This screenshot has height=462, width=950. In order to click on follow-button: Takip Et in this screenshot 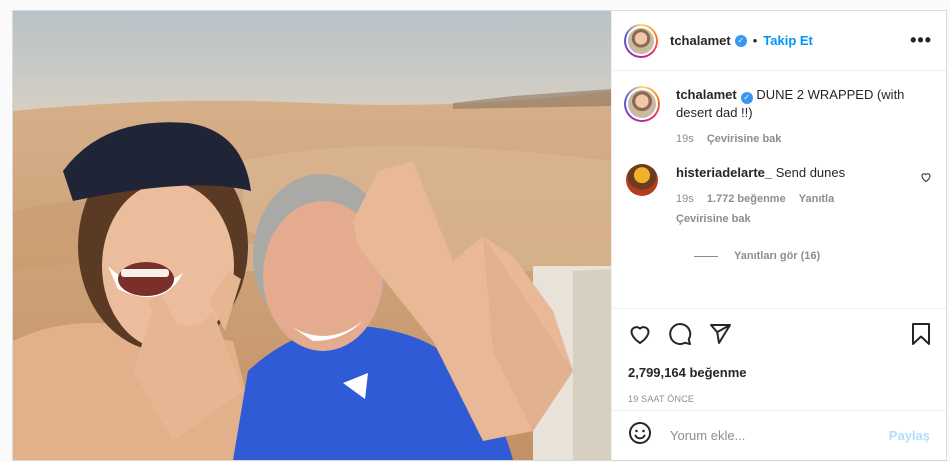, I will do `click(788, 40)`.